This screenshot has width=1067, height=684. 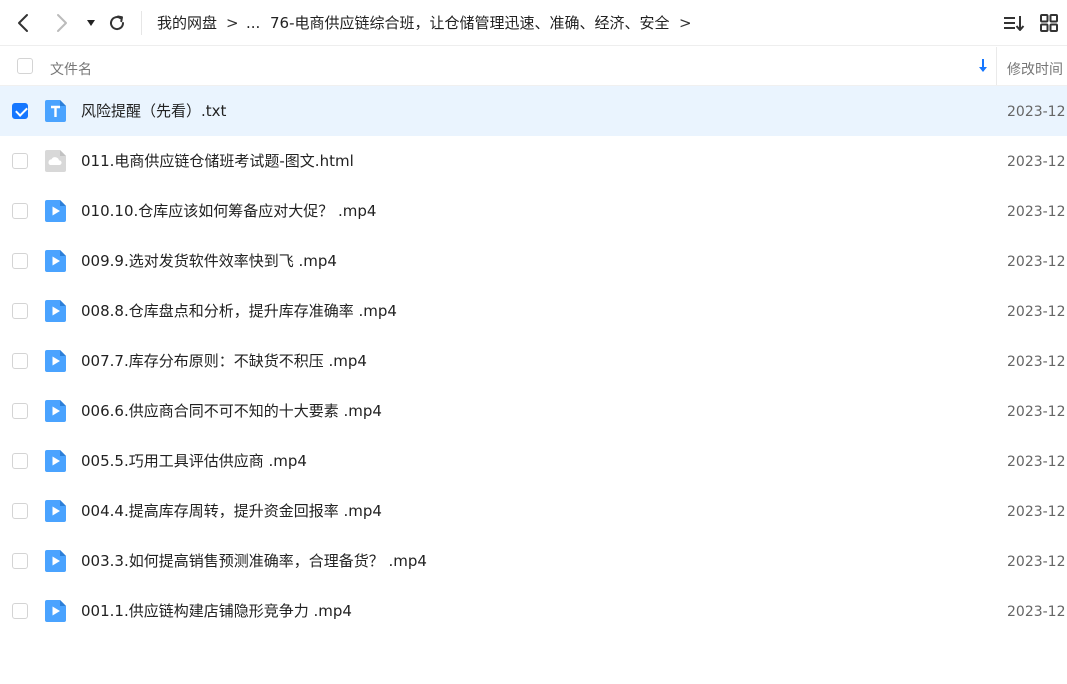 What do you see at coordinates (533, 111) in the screenshot?
I see `file-row: 风险提醒（先看）.txt 2023-12` at bounding box center [533, 111].